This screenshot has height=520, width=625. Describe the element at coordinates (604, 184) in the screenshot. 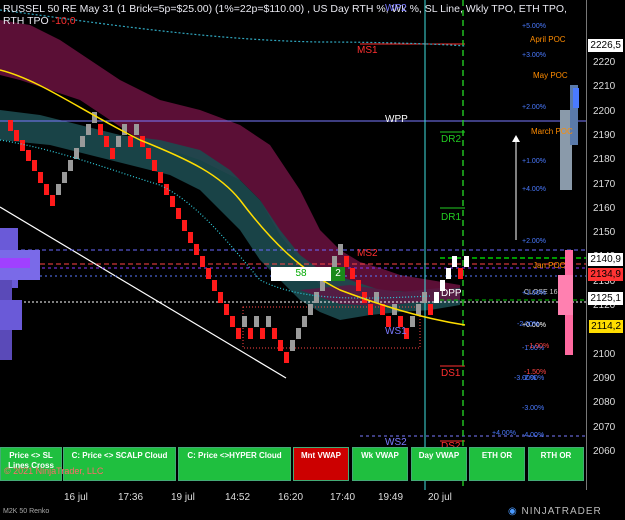

I see `y-tick: 2170` at that location.